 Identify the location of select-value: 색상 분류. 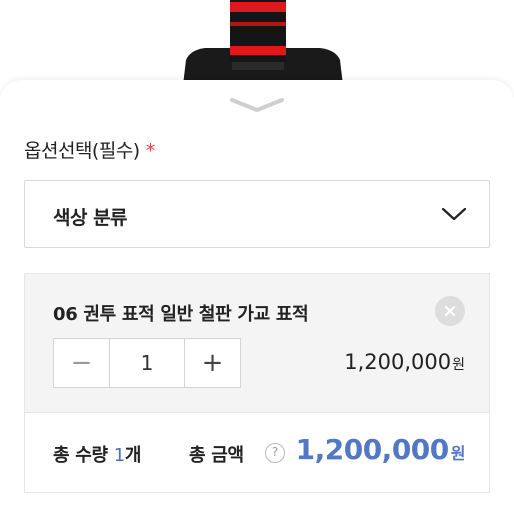
(90, 218).